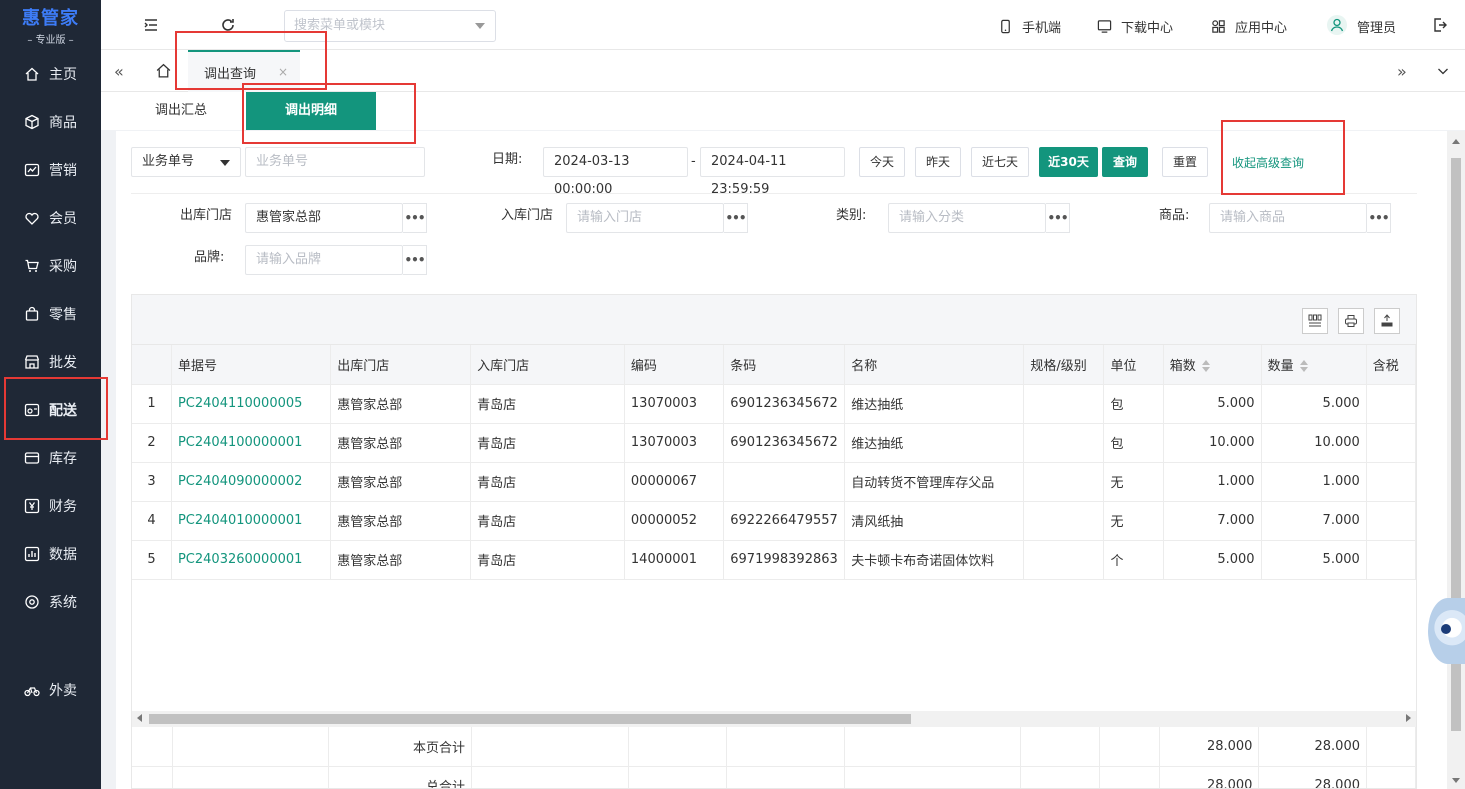 This screenshot has width=1465, height=789. What do you see at coordinates (1104, 26) in the screenshot?
I see `monitor-icon` at bounding box center [1104, 26].